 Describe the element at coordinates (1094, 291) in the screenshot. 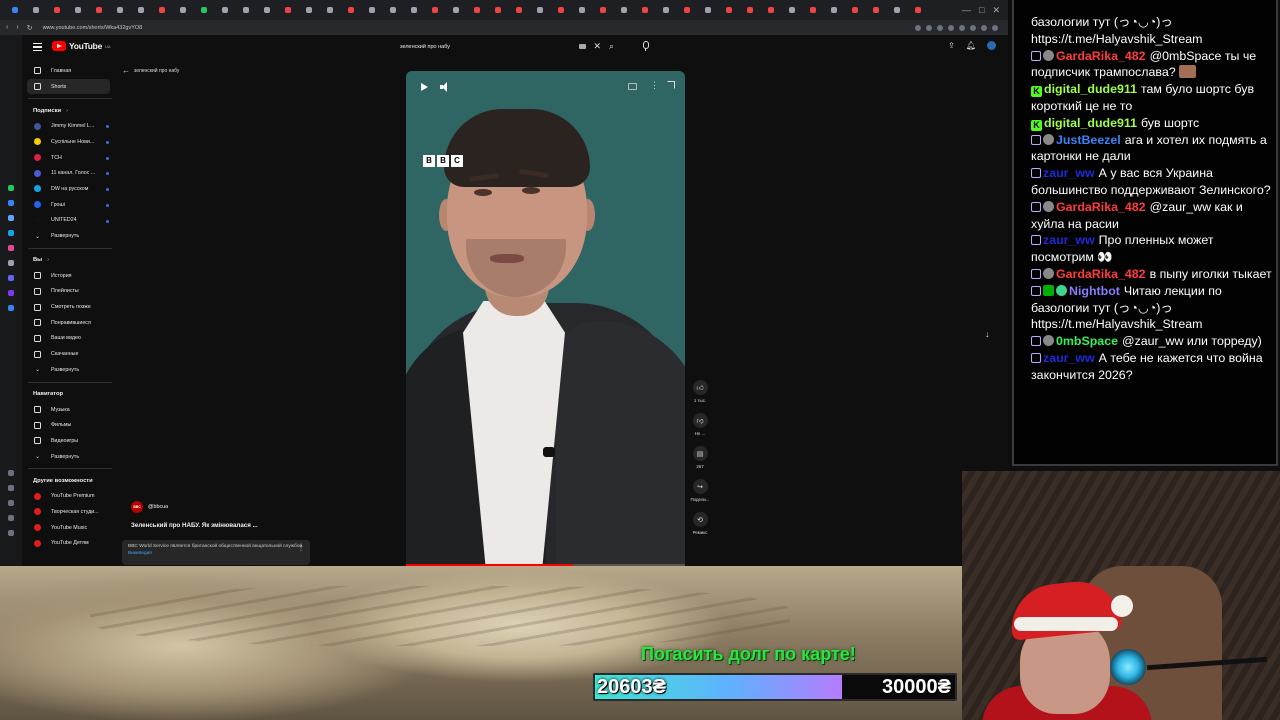

I see `chat-username: Nightbot` at that location.